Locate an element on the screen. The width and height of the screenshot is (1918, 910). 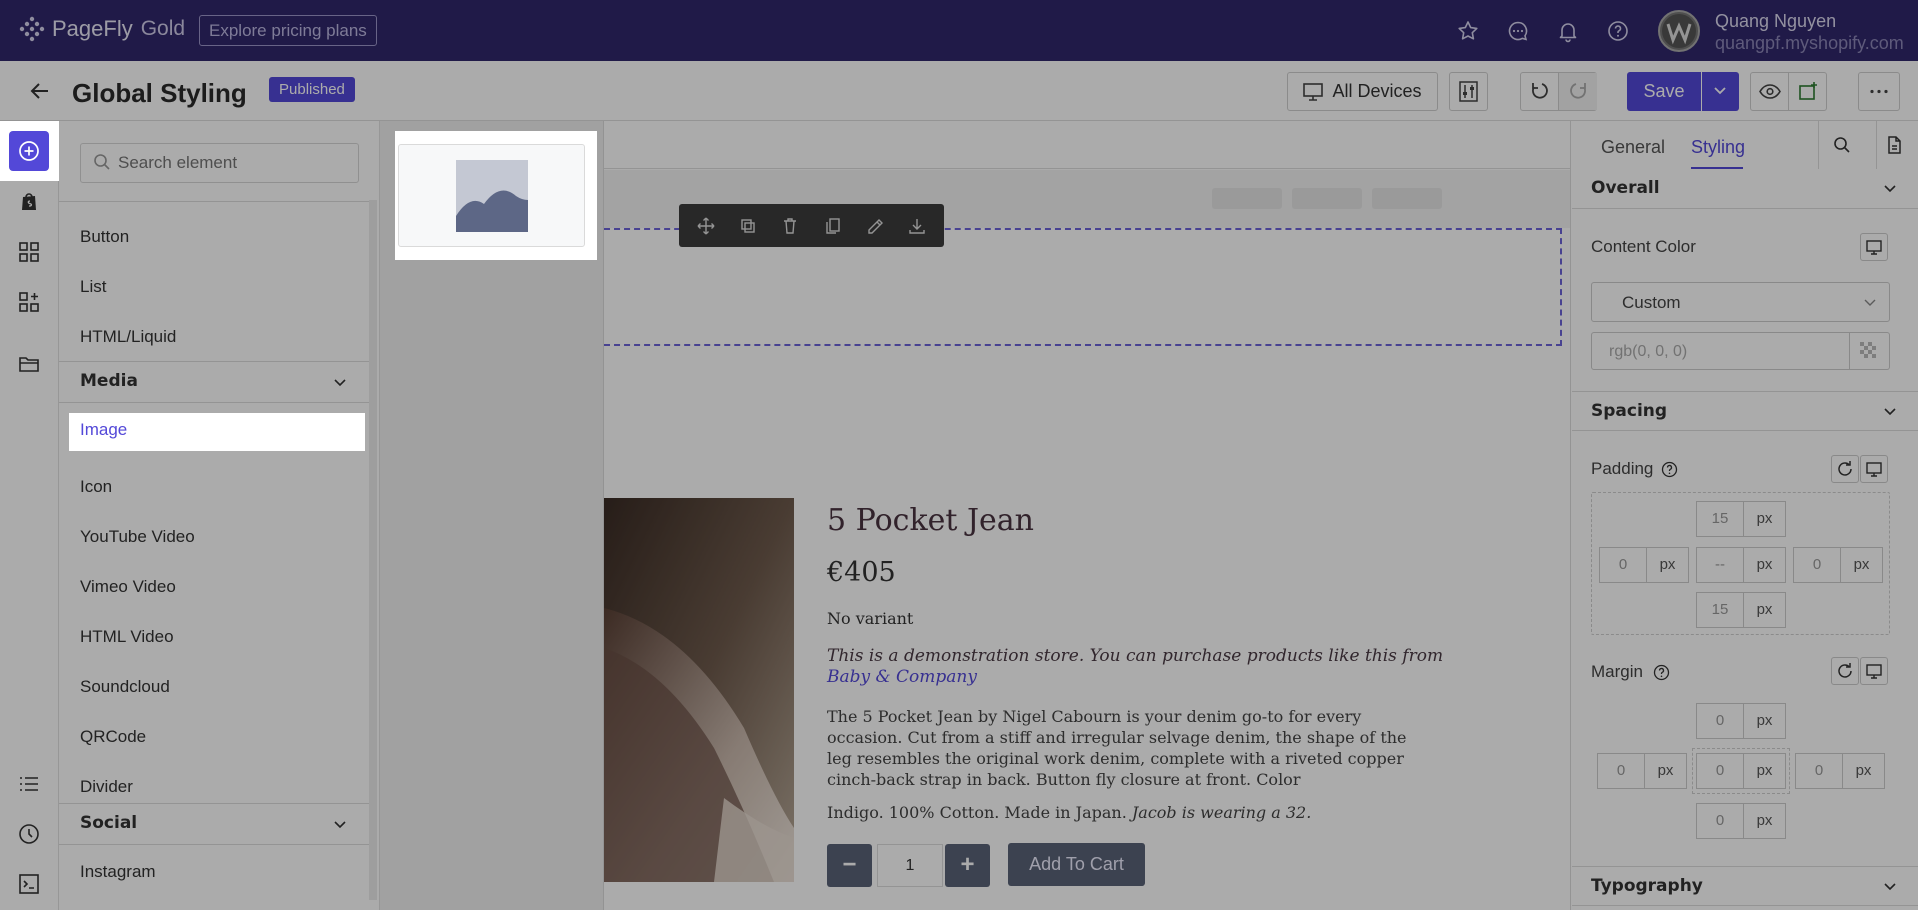
save-dropdown-button is located at coordinates (1720, 91).